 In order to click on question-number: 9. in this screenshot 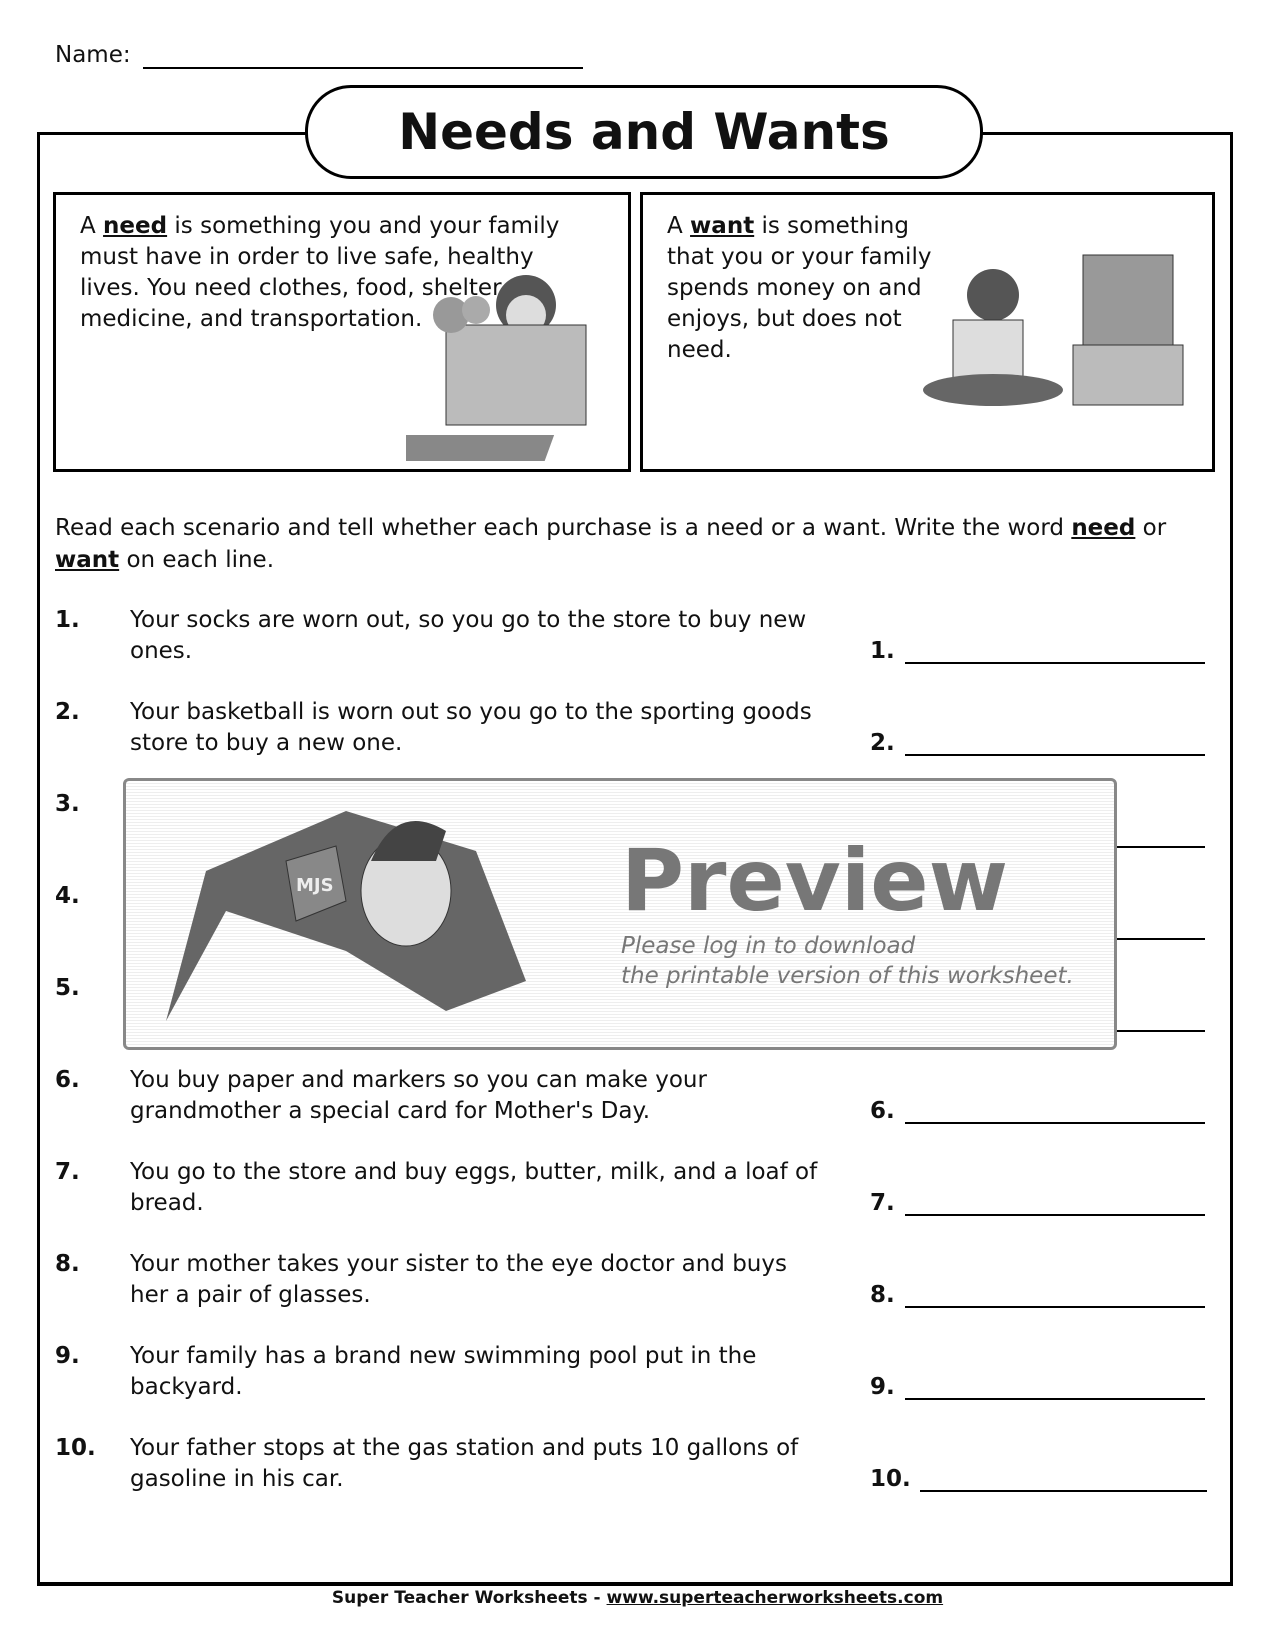, I will do `click(67, 1356)`.